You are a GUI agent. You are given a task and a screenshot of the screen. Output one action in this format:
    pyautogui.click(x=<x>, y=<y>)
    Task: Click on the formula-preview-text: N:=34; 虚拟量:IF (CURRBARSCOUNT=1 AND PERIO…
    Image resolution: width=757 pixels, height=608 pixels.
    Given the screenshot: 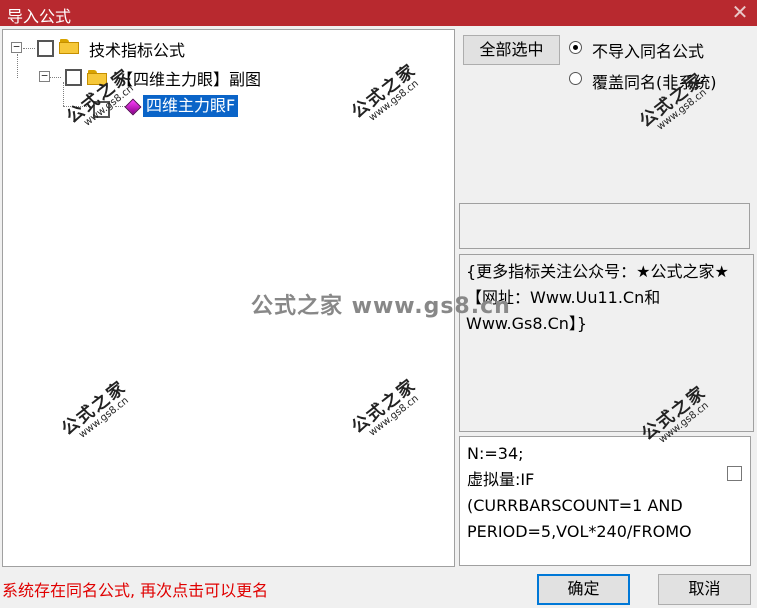 What is the action you would take?
    pyautogui.click(x=579, y=492)
    